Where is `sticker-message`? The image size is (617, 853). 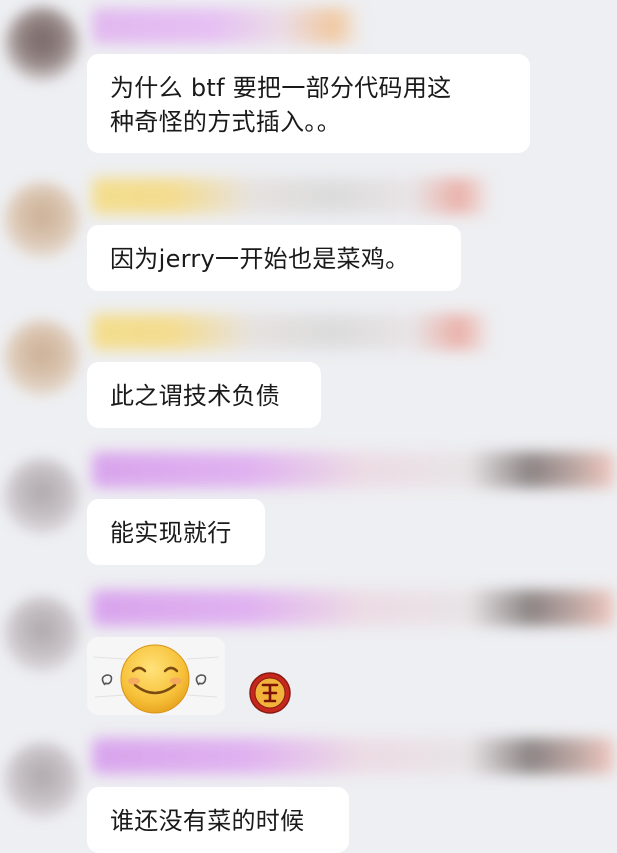 sticker-message is located at coordinates (156, 676).